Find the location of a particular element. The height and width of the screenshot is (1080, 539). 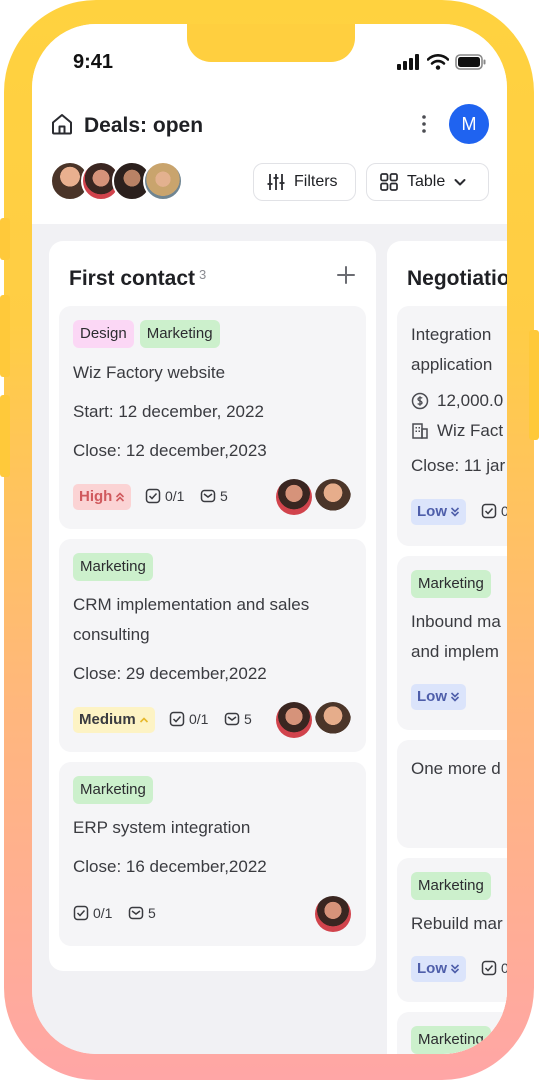

chevron-up-icon is located at coordinates (143, 720).